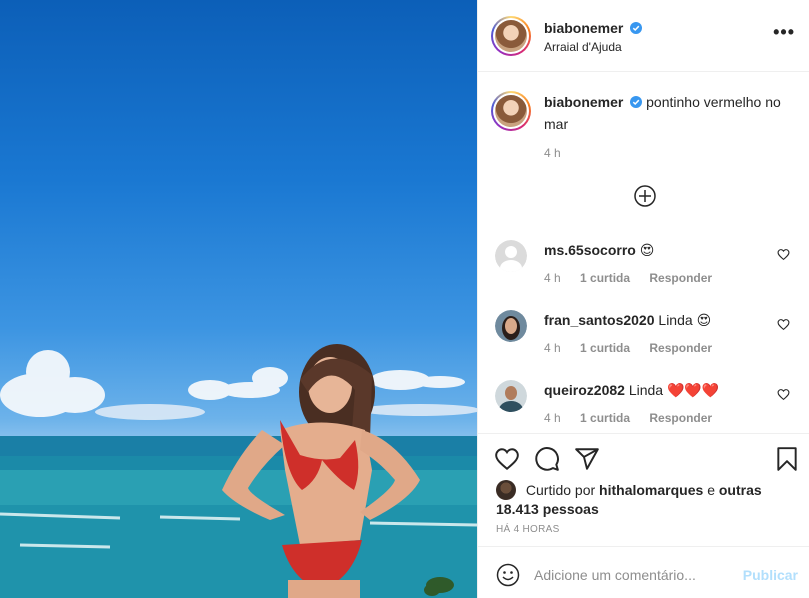 This screenshot has width=809, height=598. Describe the element at coordinates (528, 529) in the screenshot. I see `posted-time: HÁ 4 HORAS` at that location.